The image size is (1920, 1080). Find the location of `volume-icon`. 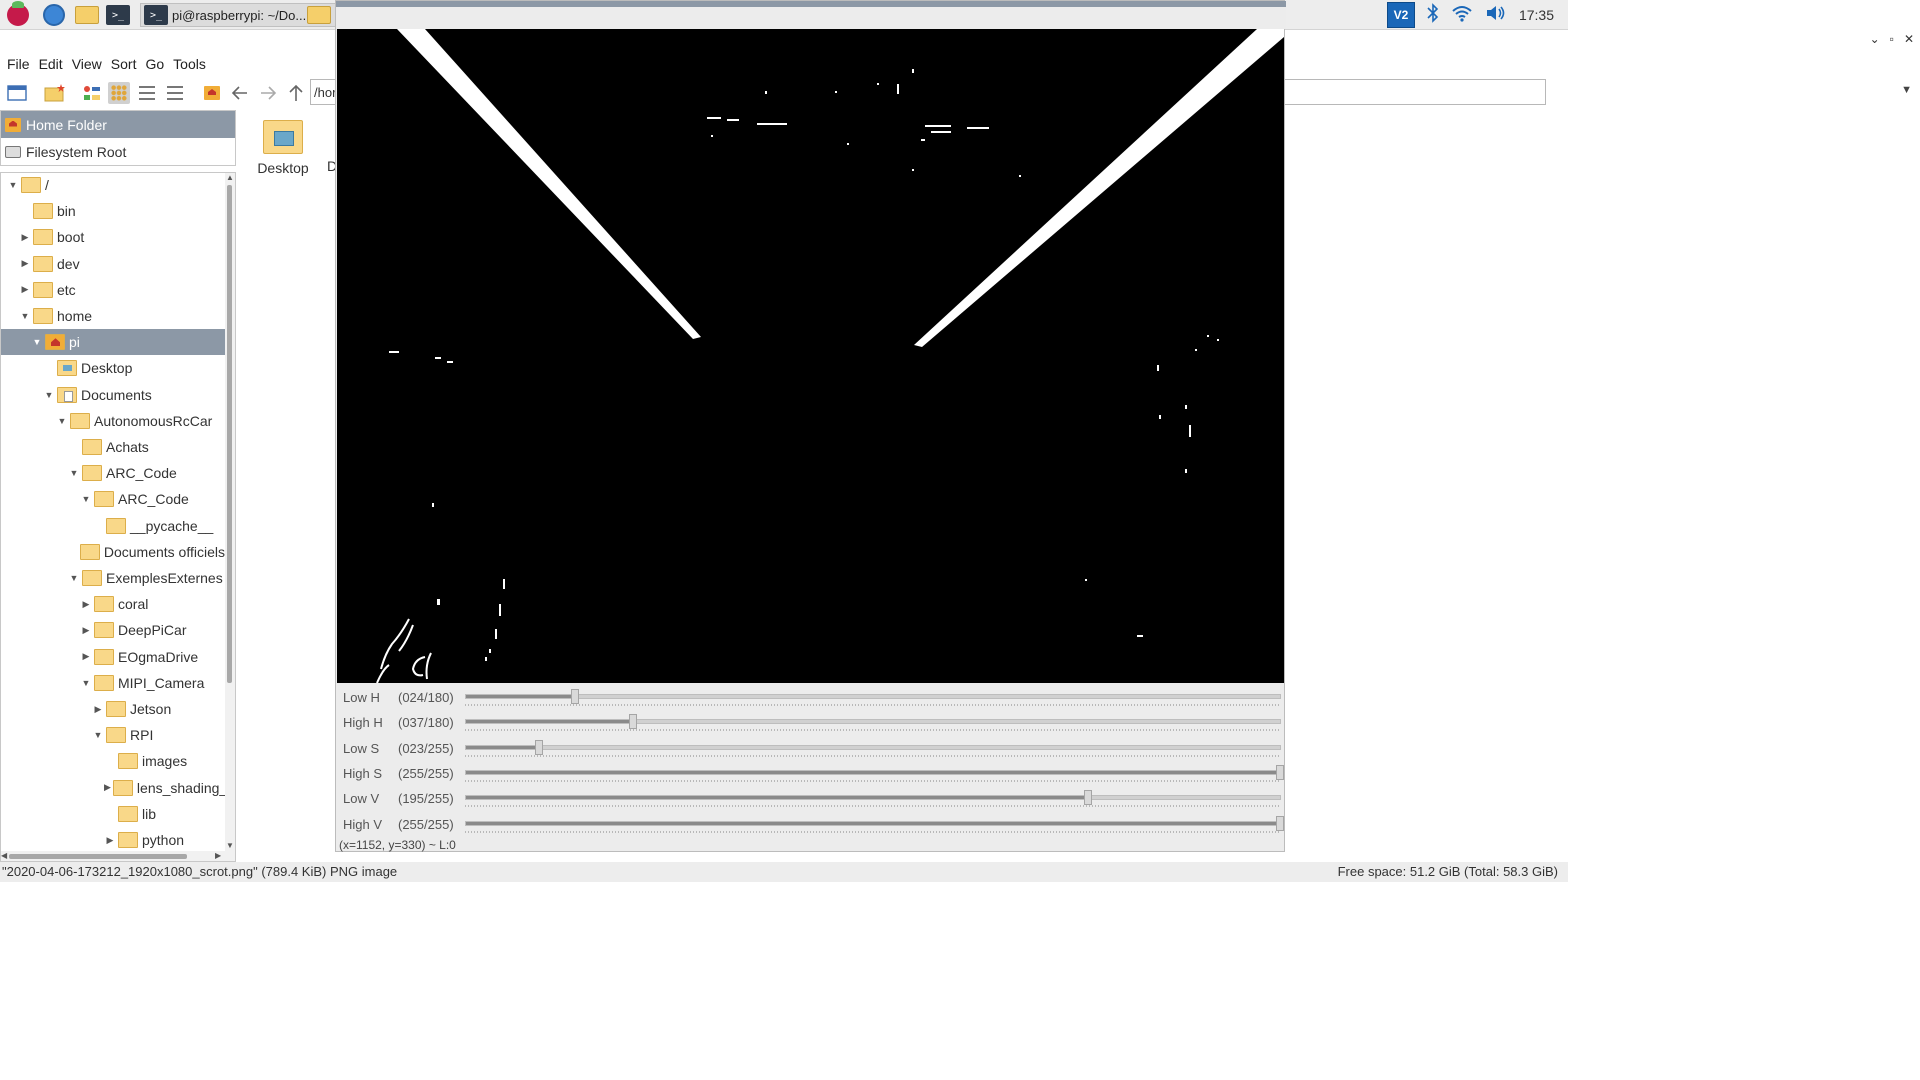

volume-icon is located at coordinates (1496, 15).